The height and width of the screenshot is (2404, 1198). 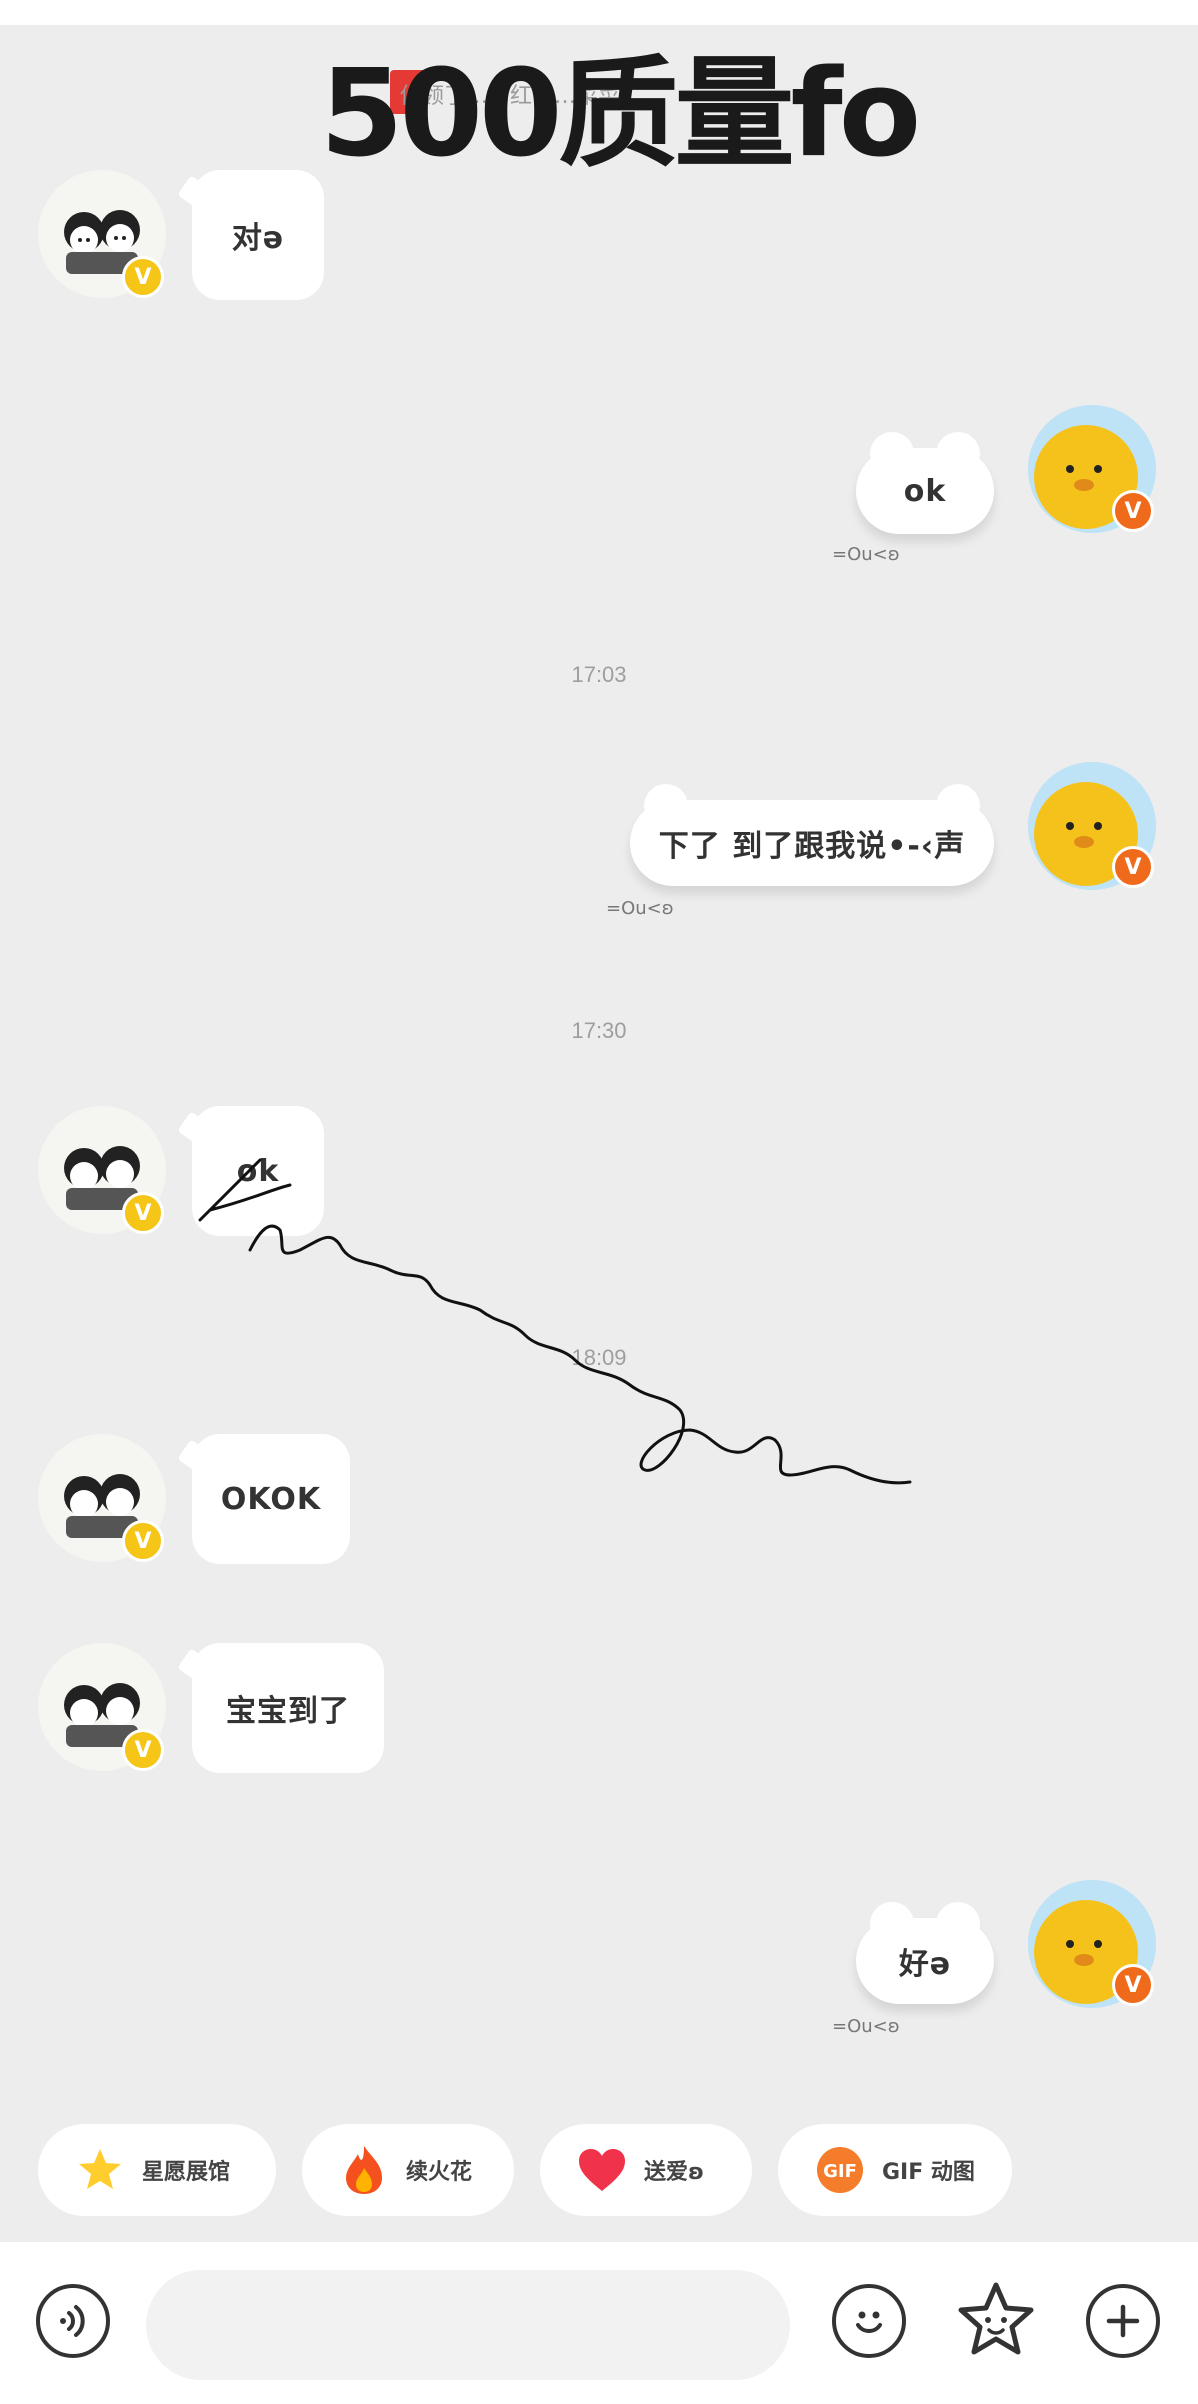 I want to click on star-icon, so click(x=100, y=2170).